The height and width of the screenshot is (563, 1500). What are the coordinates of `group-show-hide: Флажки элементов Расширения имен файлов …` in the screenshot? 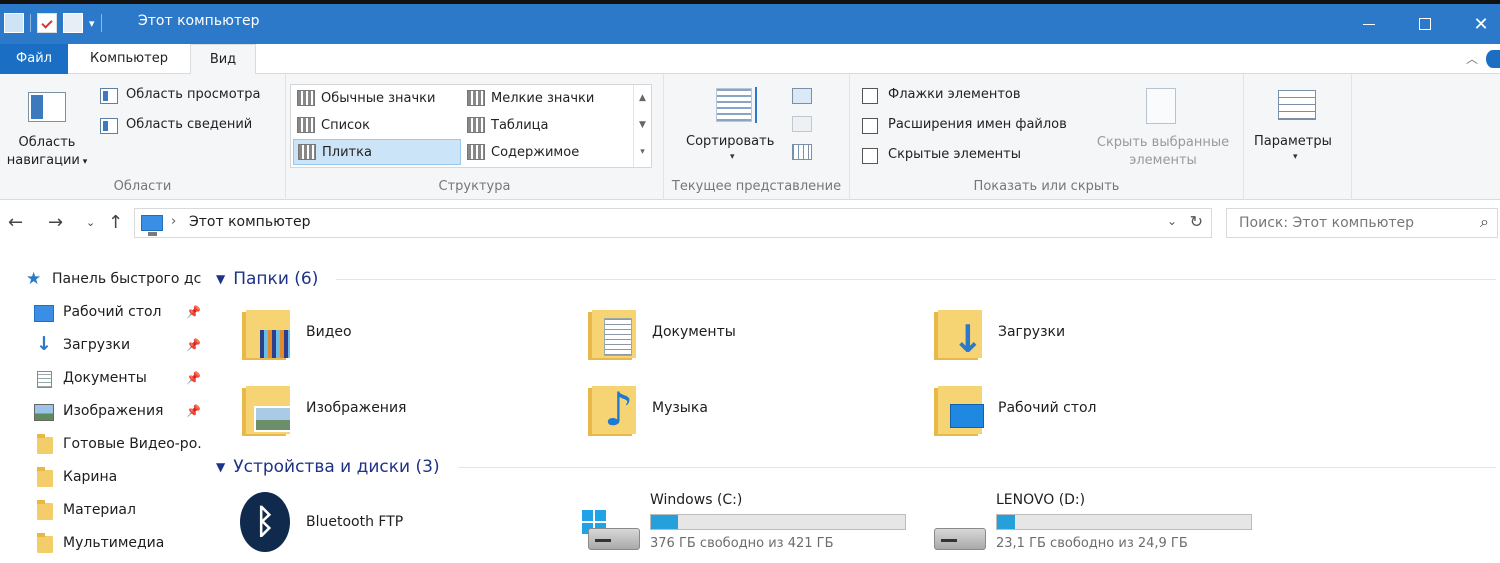 It's located at (1047, 137).